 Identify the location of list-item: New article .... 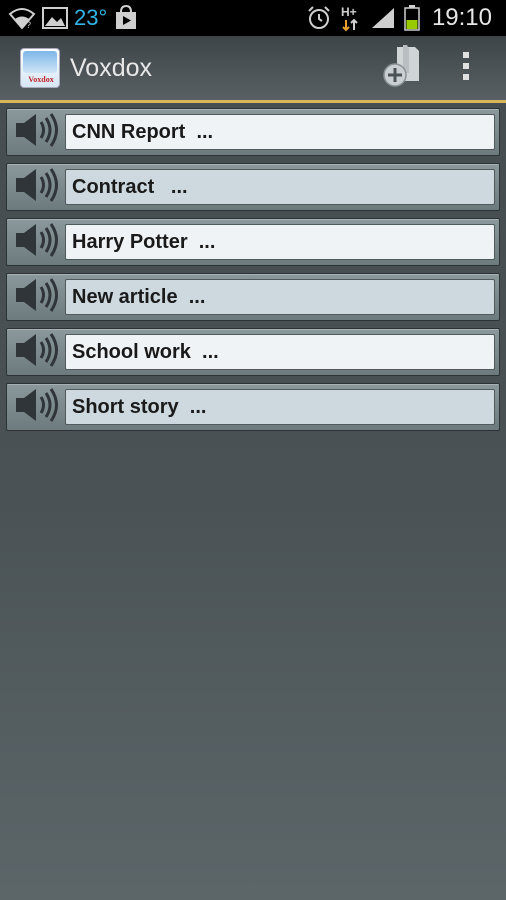
(253, 297).